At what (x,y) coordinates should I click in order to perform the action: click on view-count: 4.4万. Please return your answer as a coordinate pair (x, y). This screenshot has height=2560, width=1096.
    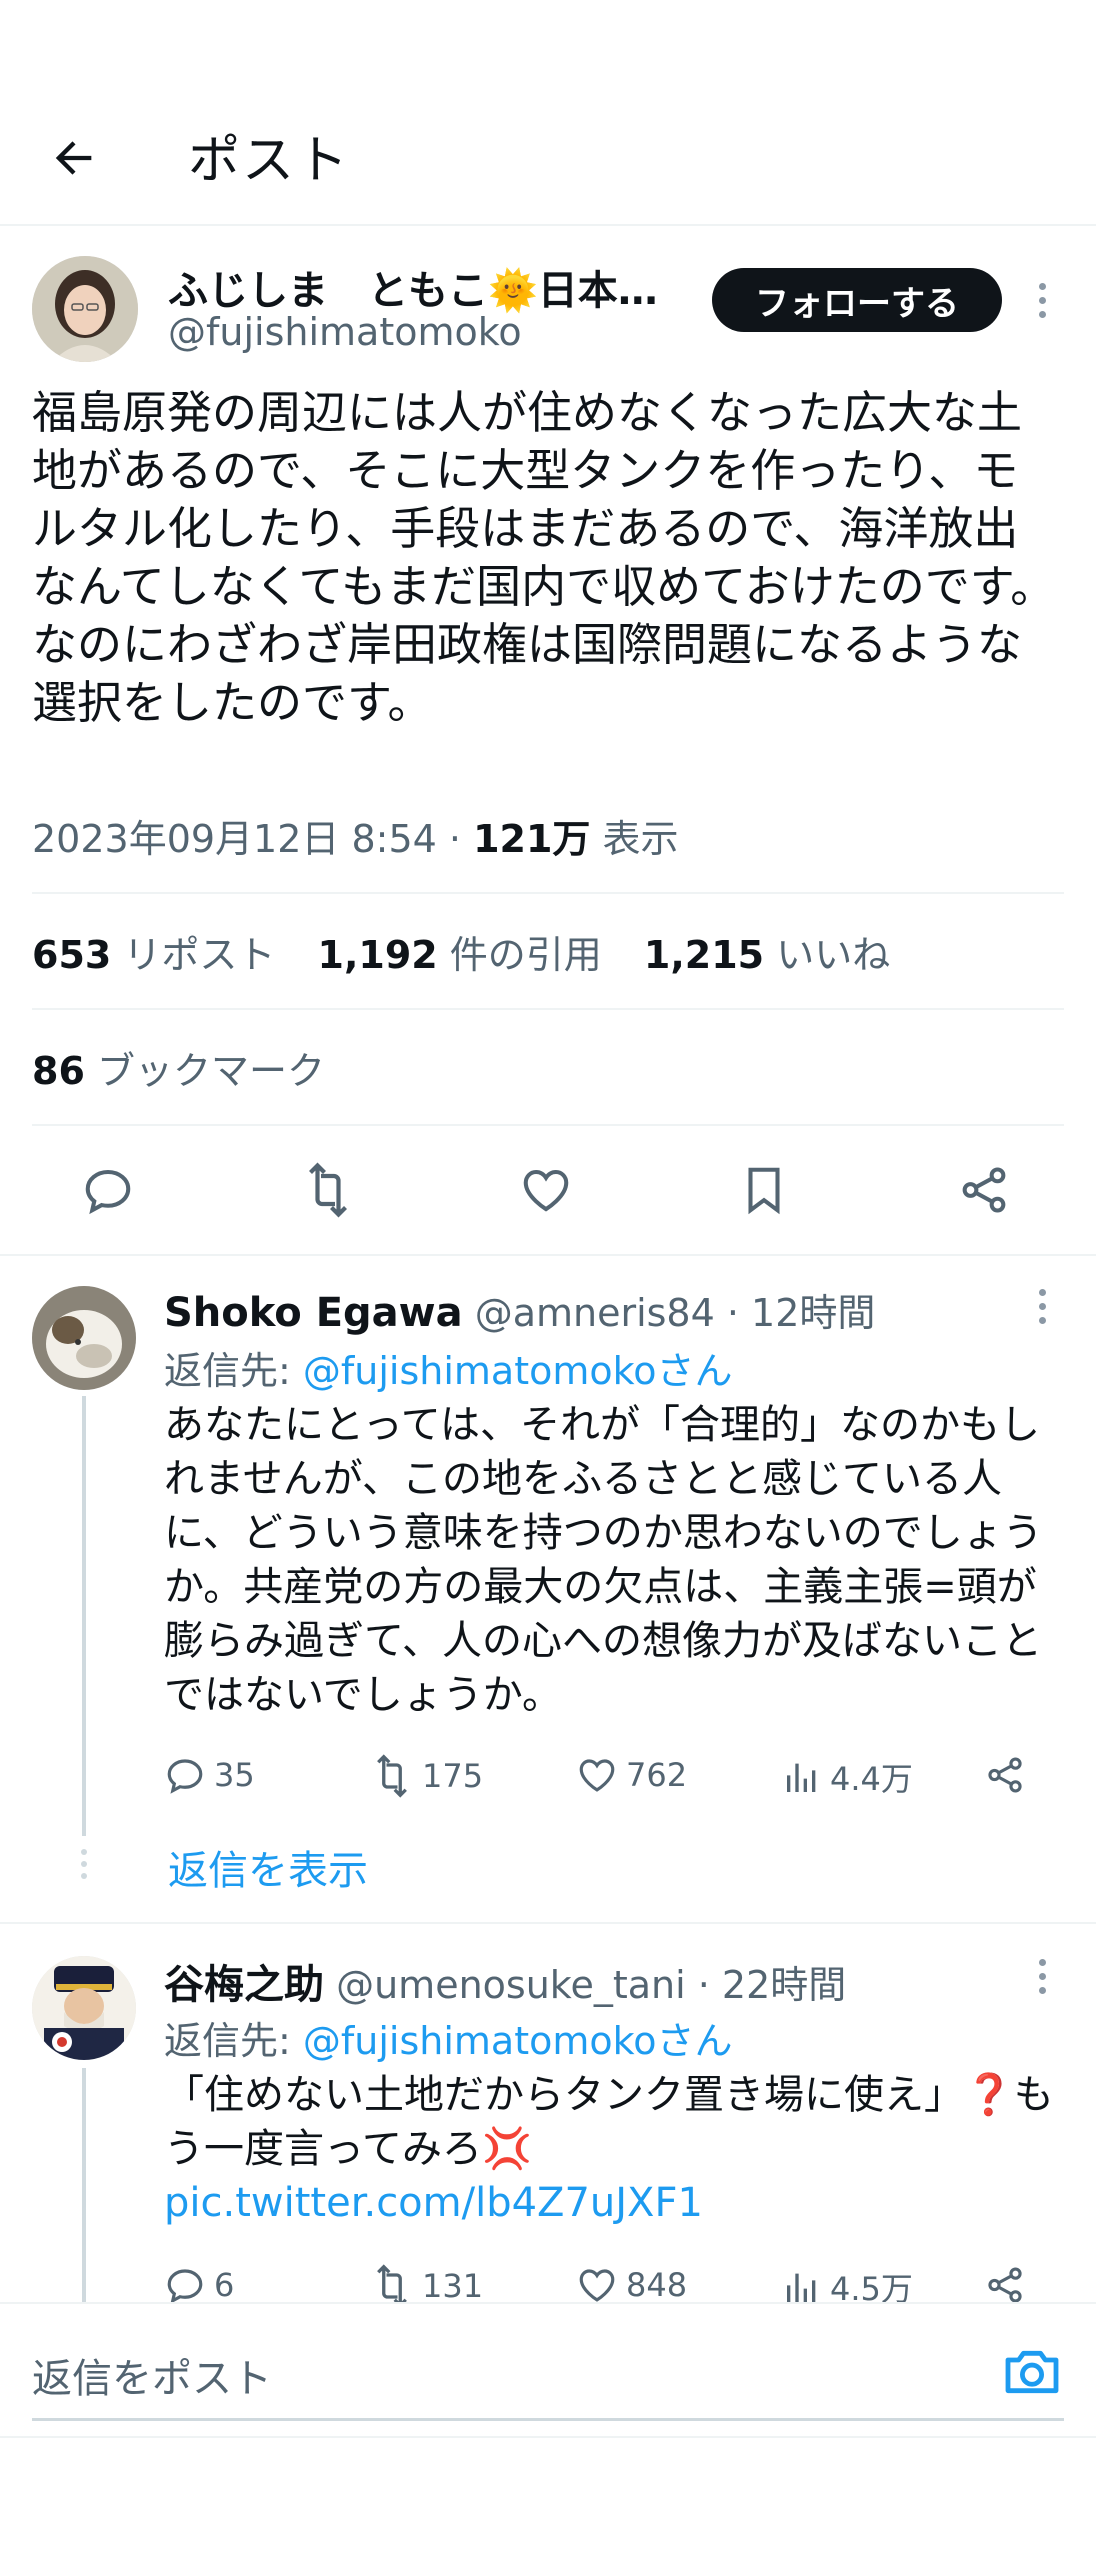
    Looking at the image, I should click on (847, 1777).